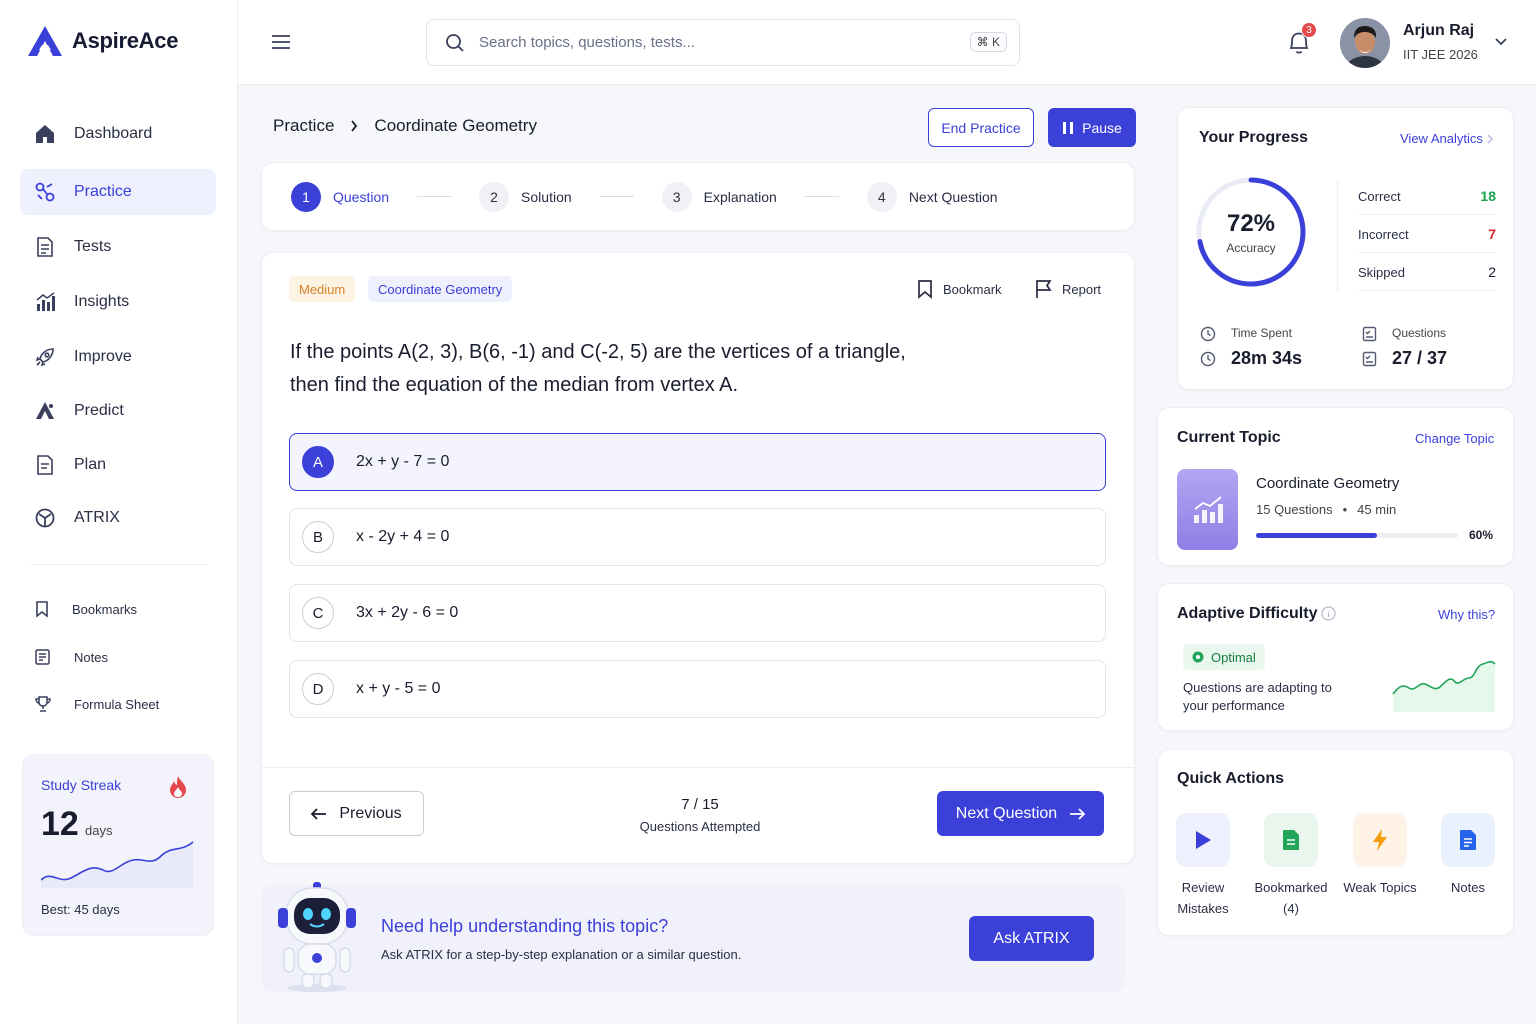  What do you see at coordinates (118, 845) in the screenshot?
I see `study-streak-card: Study Streak 12 days Best: 45 days` at bounding box center [118, 845].